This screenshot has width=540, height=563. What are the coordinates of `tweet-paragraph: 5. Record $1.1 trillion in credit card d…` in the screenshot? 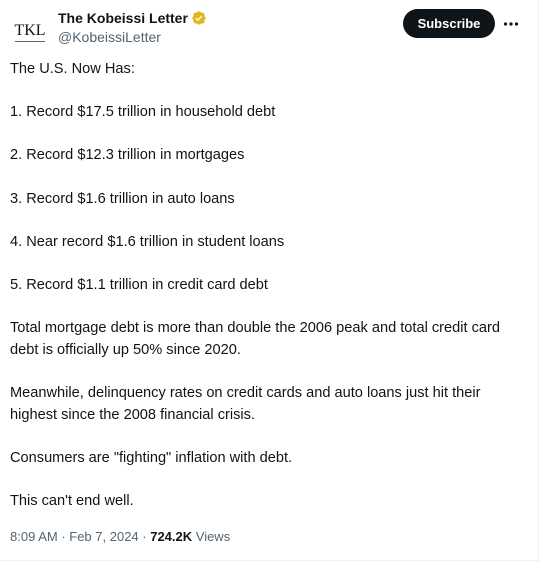 It's located at (139, 284).